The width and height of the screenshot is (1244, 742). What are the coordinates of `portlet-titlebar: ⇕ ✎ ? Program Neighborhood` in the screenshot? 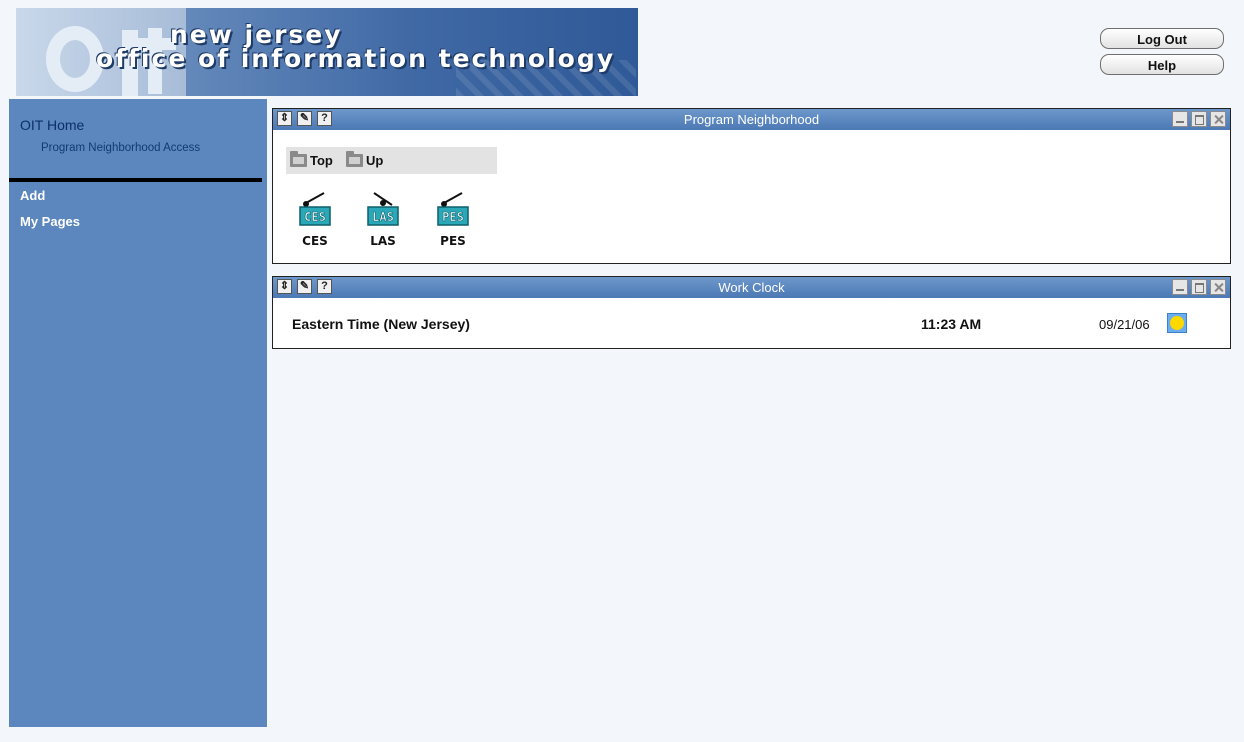 It's located at (751, 119).